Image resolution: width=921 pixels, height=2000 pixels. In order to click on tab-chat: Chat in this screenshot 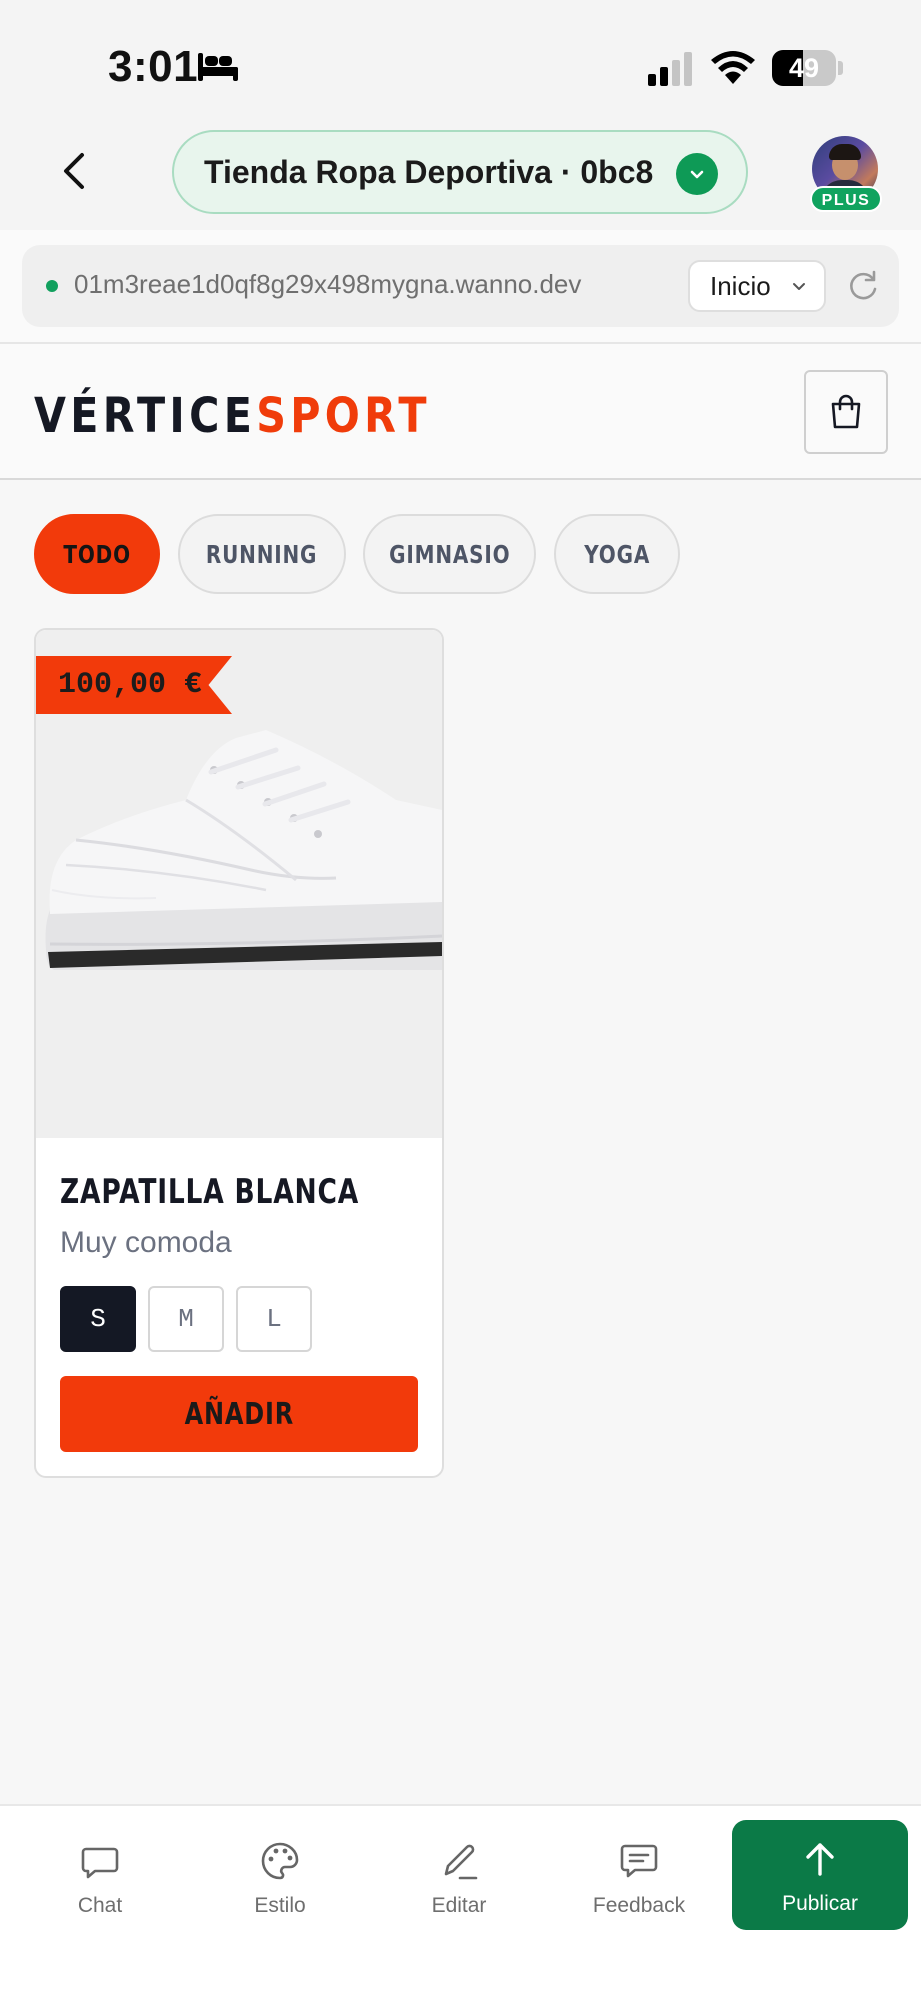, I will do `click(100, 1877)`.